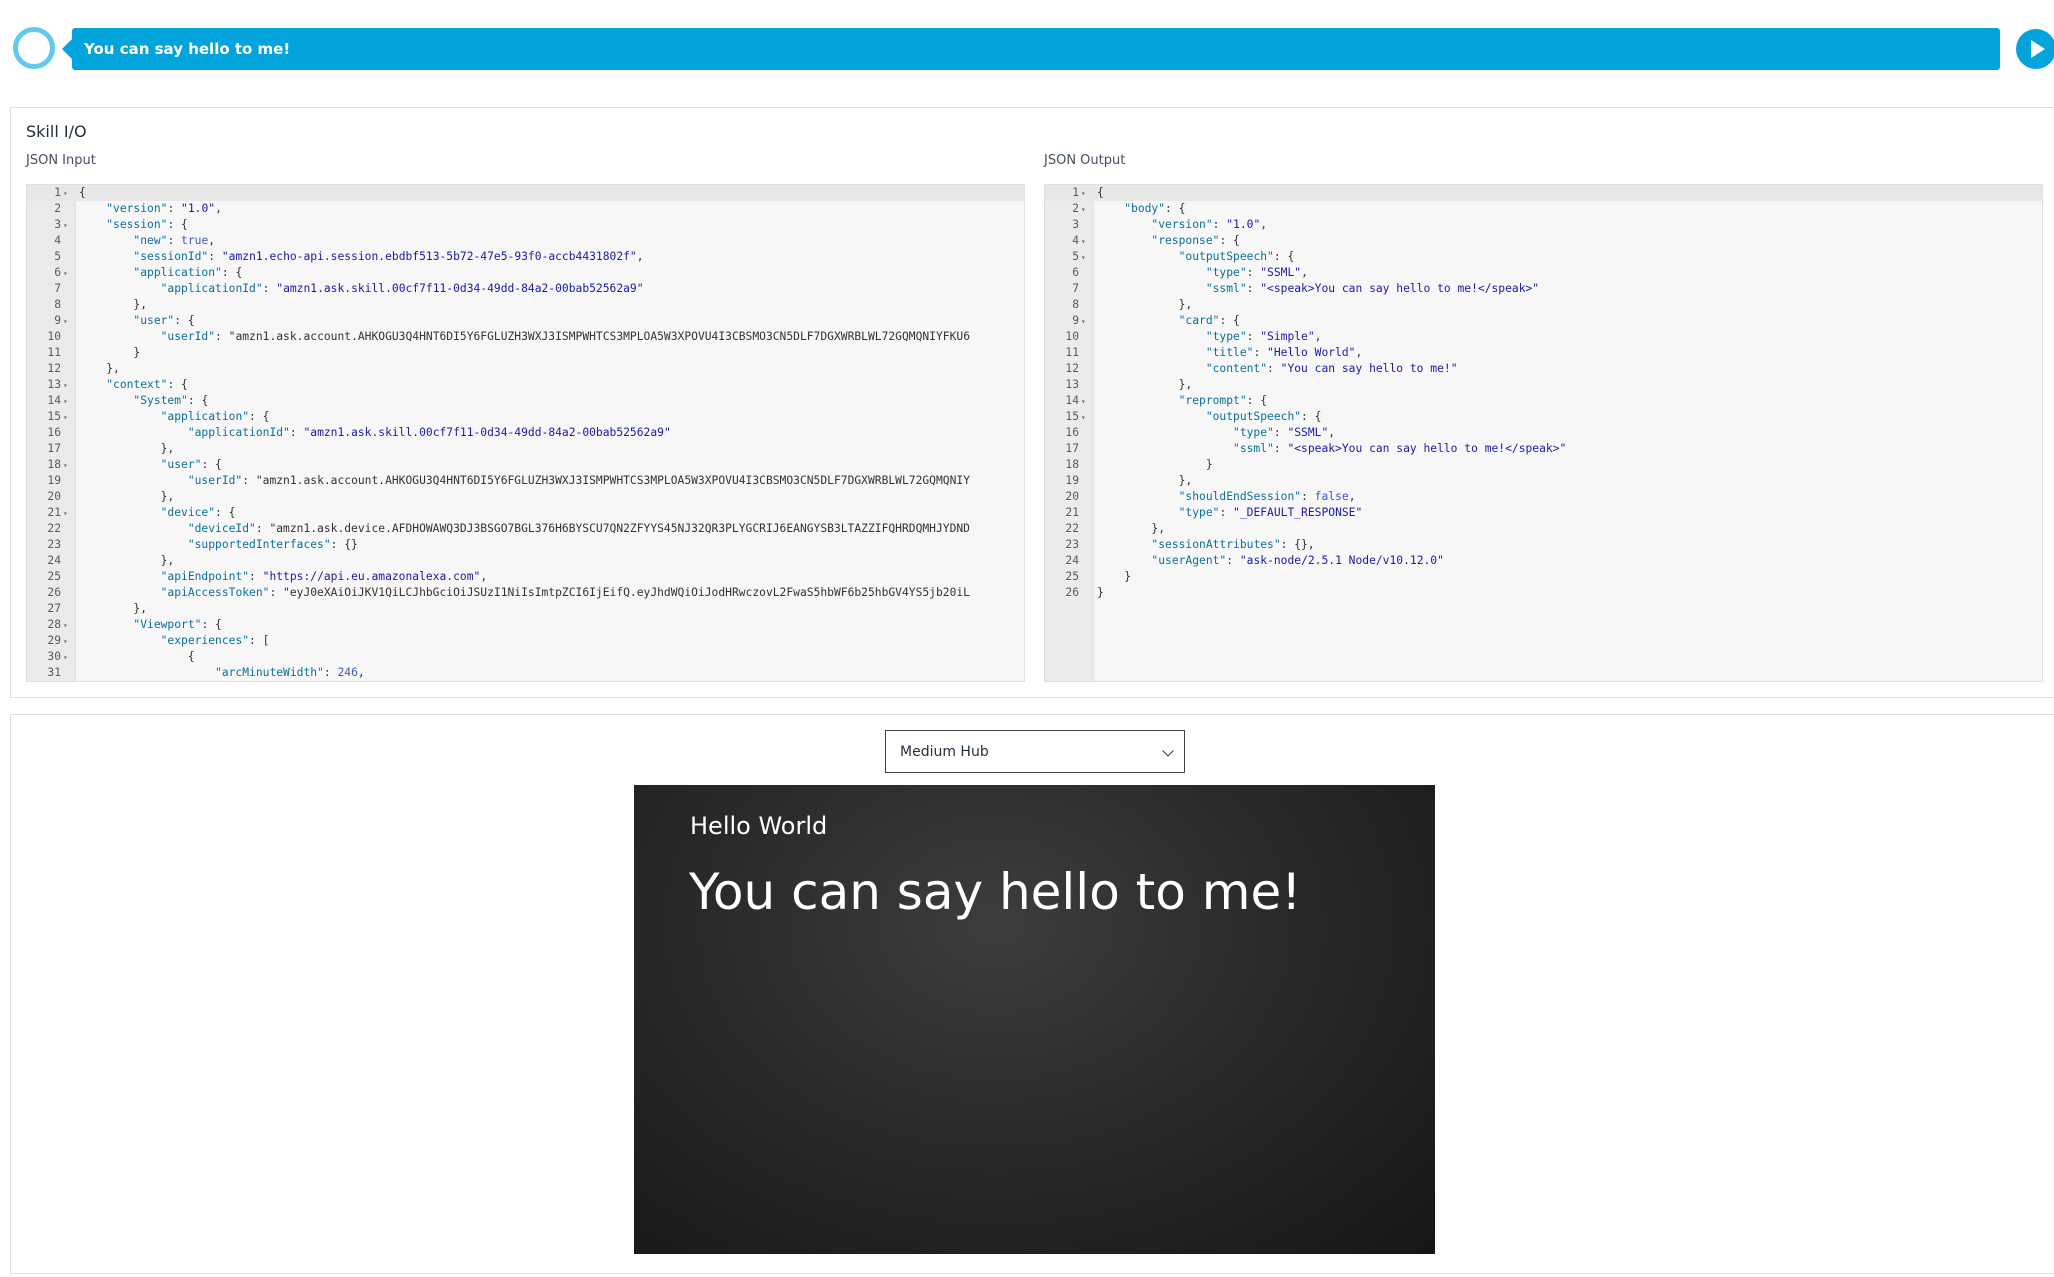 This screenshot has width=2054, height=1277. I want to click on line-number: 12, so click(1072, 368).